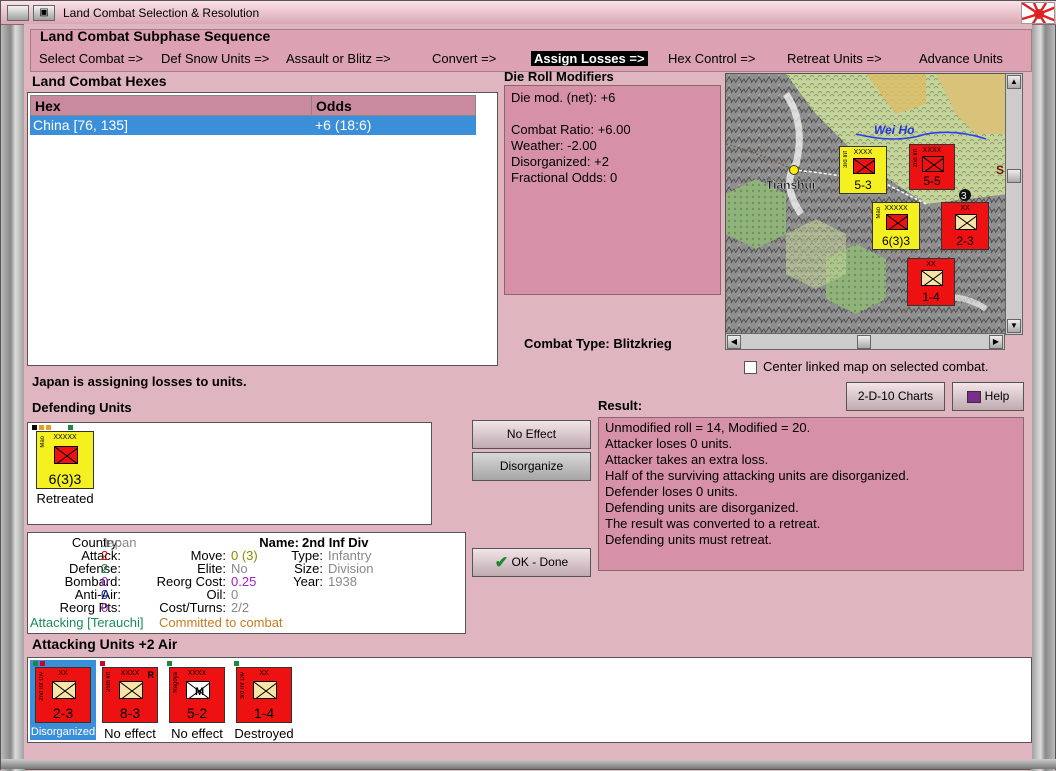  Describe the element at coordinates (13, 398) in the screenshot. I see `frame-left` at that location.